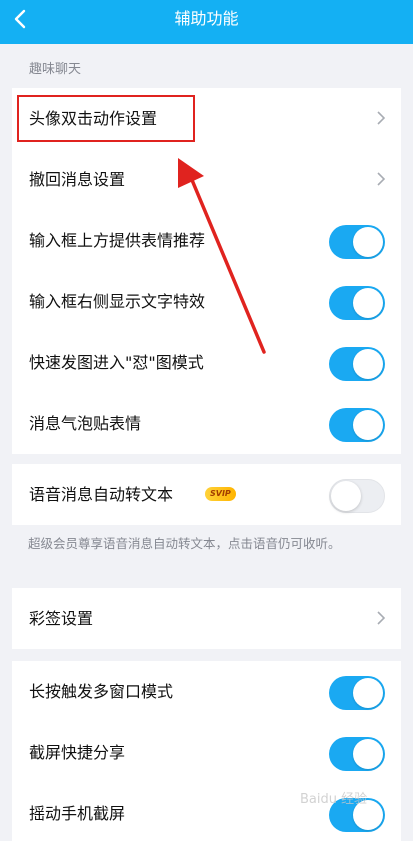 The image size is (413, 841). I want to click on multi-window-toggle, so click(357, 693).